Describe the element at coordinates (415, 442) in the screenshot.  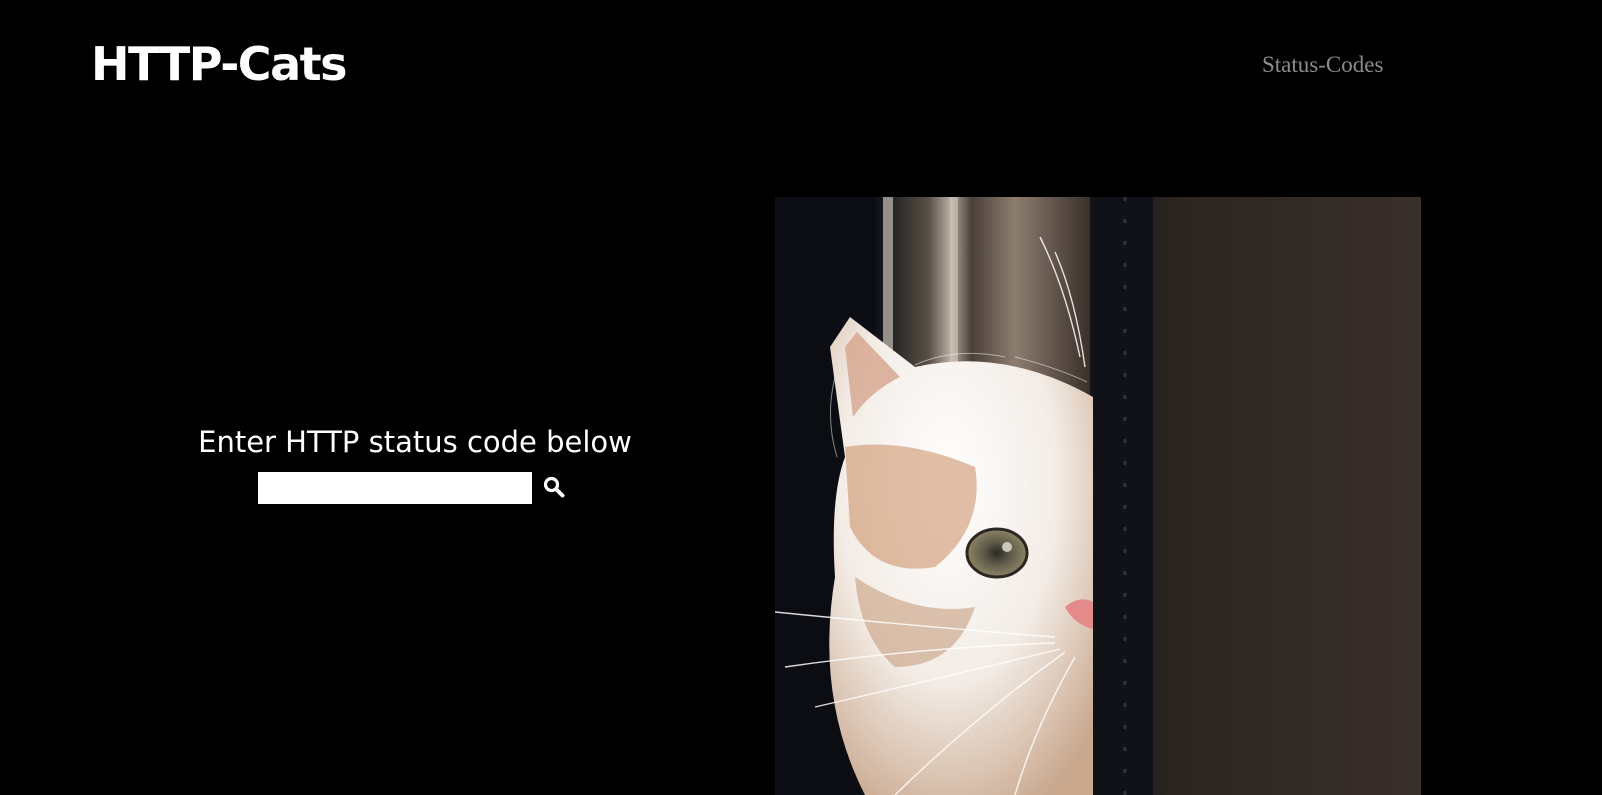
I see `search-prompt: Enter HTTP status code below` at that location.